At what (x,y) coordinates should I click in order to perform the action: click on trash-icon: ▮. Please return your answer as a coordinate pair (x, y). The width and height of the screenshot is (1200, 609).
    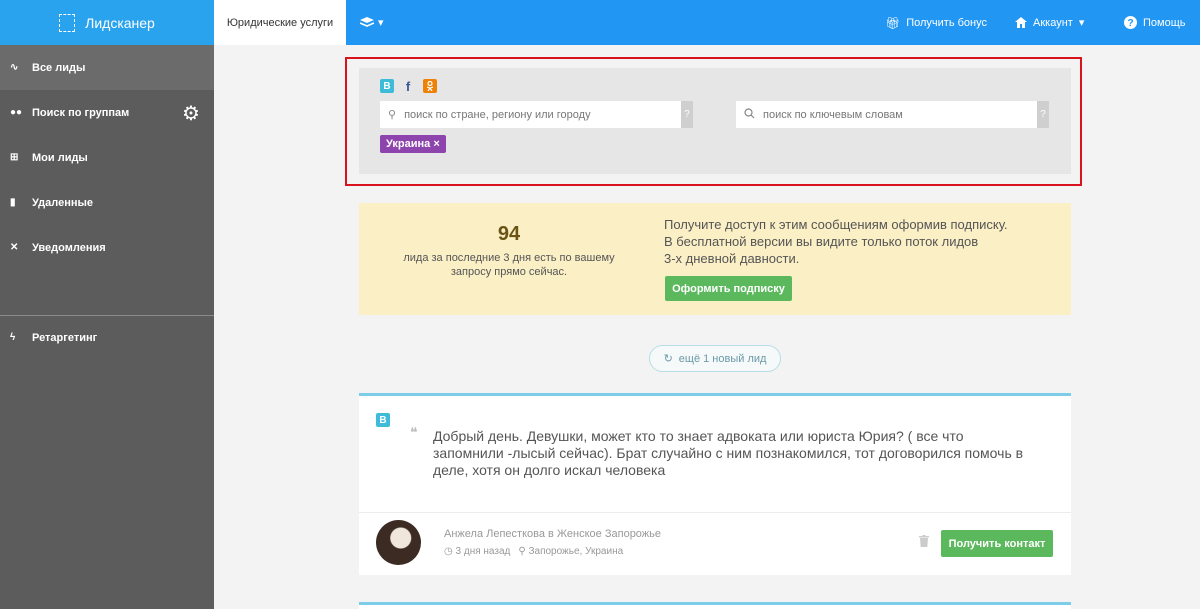
    Looking at the image, I should click on (13, 202).